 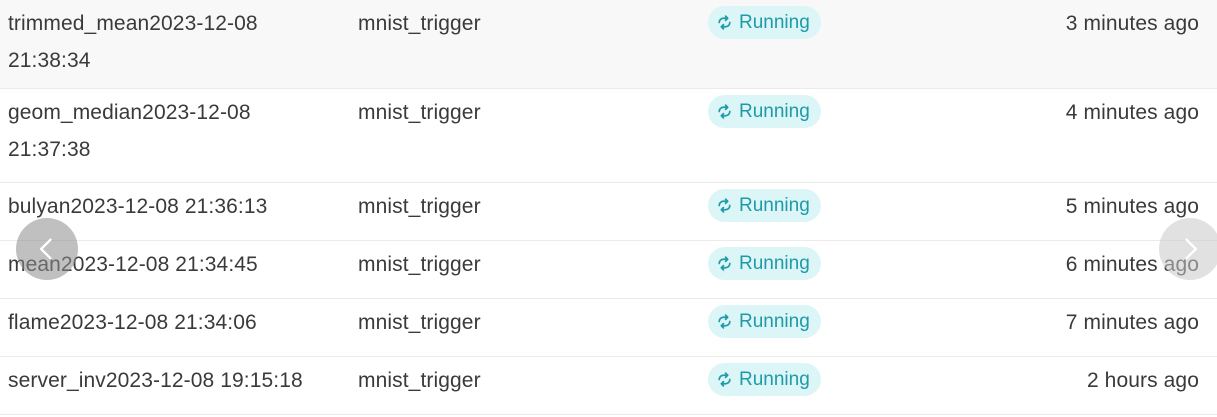 I want to click on run-name: server_inv2023-12-08 19:15:18, so click(x=155, y=380).